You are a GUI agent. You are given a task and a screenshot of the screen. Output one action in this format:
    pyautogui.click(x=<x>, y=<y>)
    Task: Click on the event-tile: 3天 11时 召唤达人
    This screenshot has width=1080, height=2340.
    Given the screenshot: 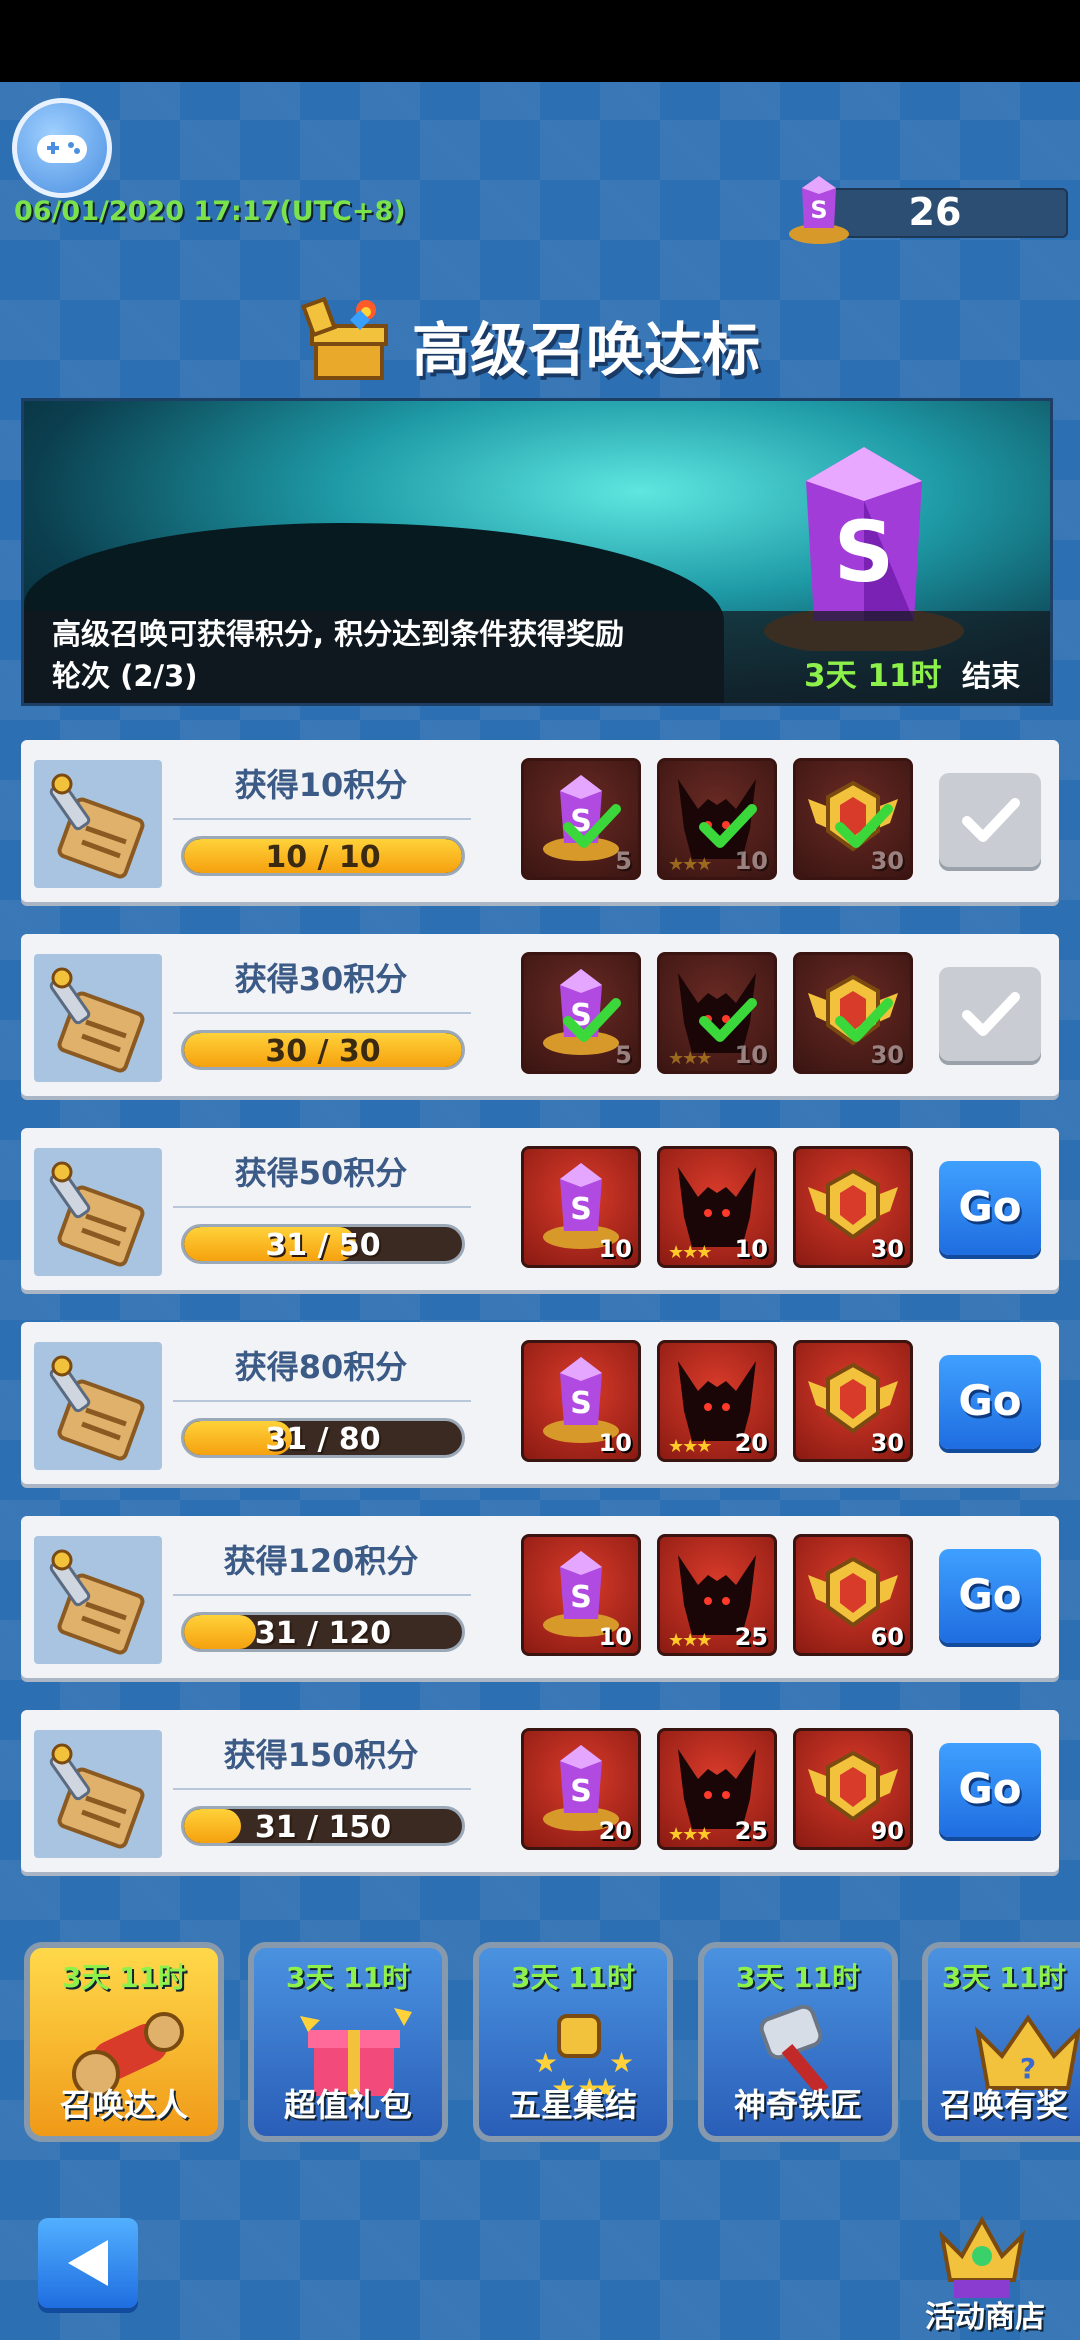 What is the action you would take?
    pyautogui.click(x=124, y=2042)
    